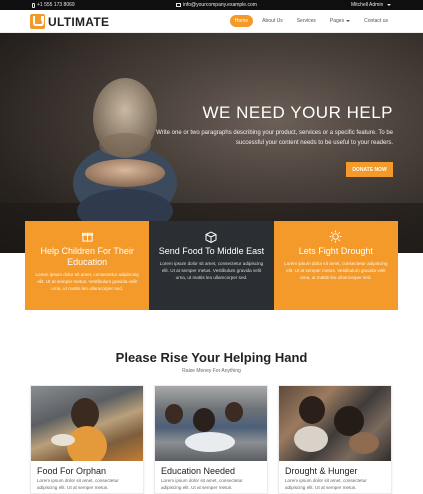 This screenshot has width=423, height=494. Describe the element at coordinates (79, 21) in the screenshot. I see `logo-text: ULTIMATE` at that location.